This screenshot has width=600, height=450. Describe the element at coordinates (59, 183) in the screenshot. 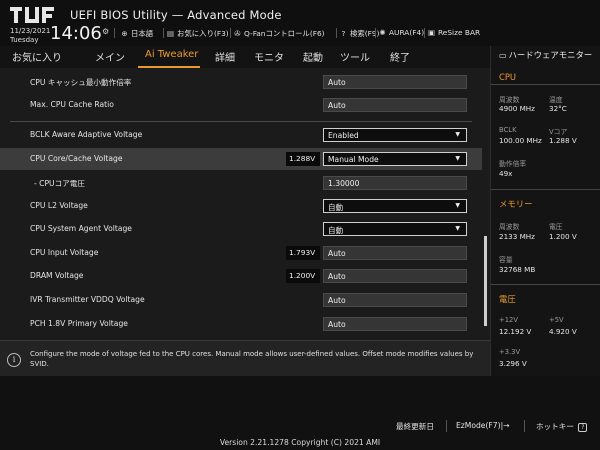

I see `setting-label: - CPUコア電圧` at that location.